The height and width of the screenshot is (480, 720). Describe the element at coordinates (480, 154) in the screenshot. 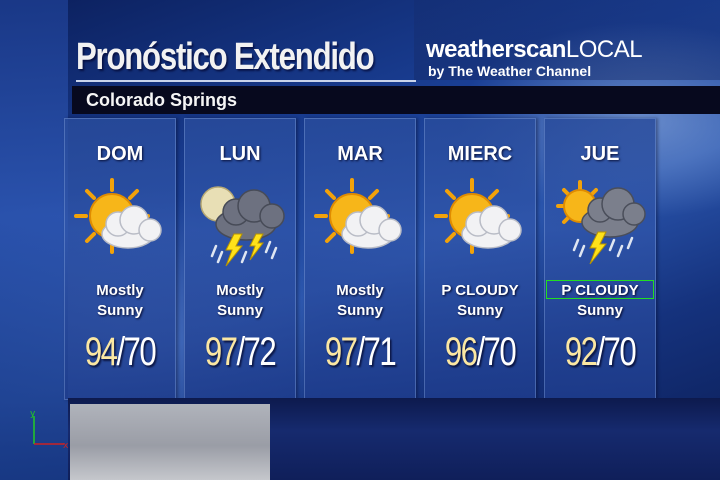

I see `day-name: MIERC` at that location.